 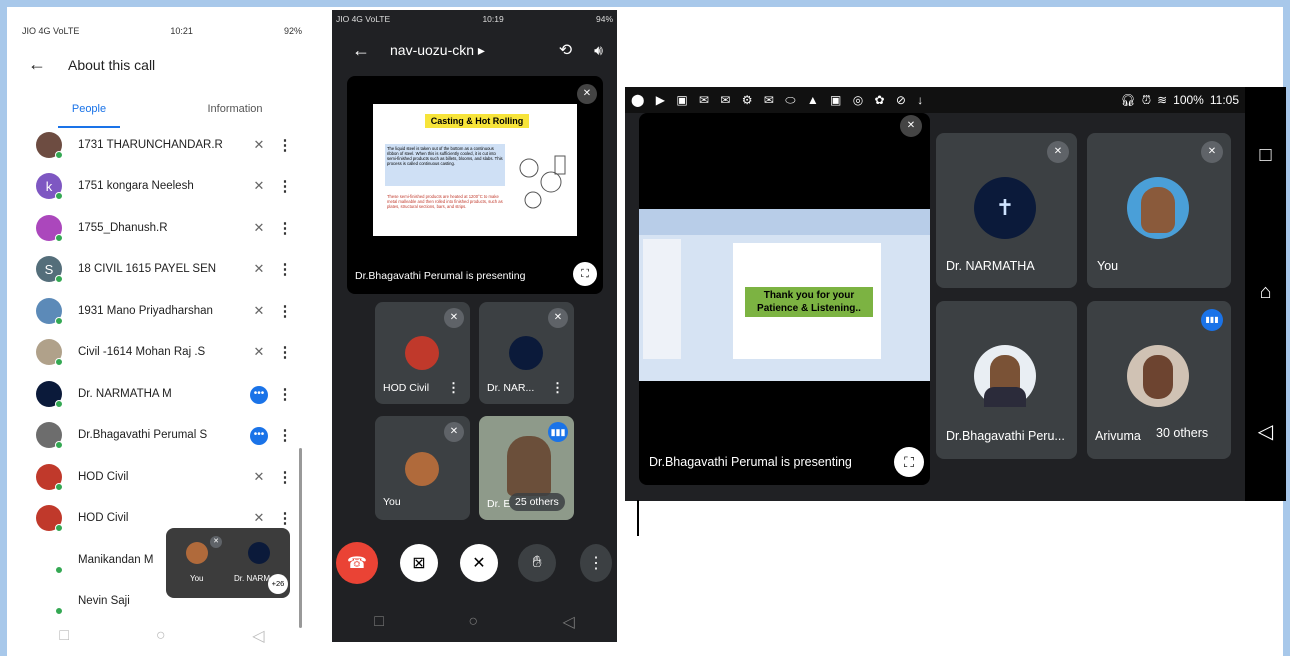 I want to click on list-item: Civil -1614 Mohan Raj .S ✕ ⋮, so click(x=162, y=353).